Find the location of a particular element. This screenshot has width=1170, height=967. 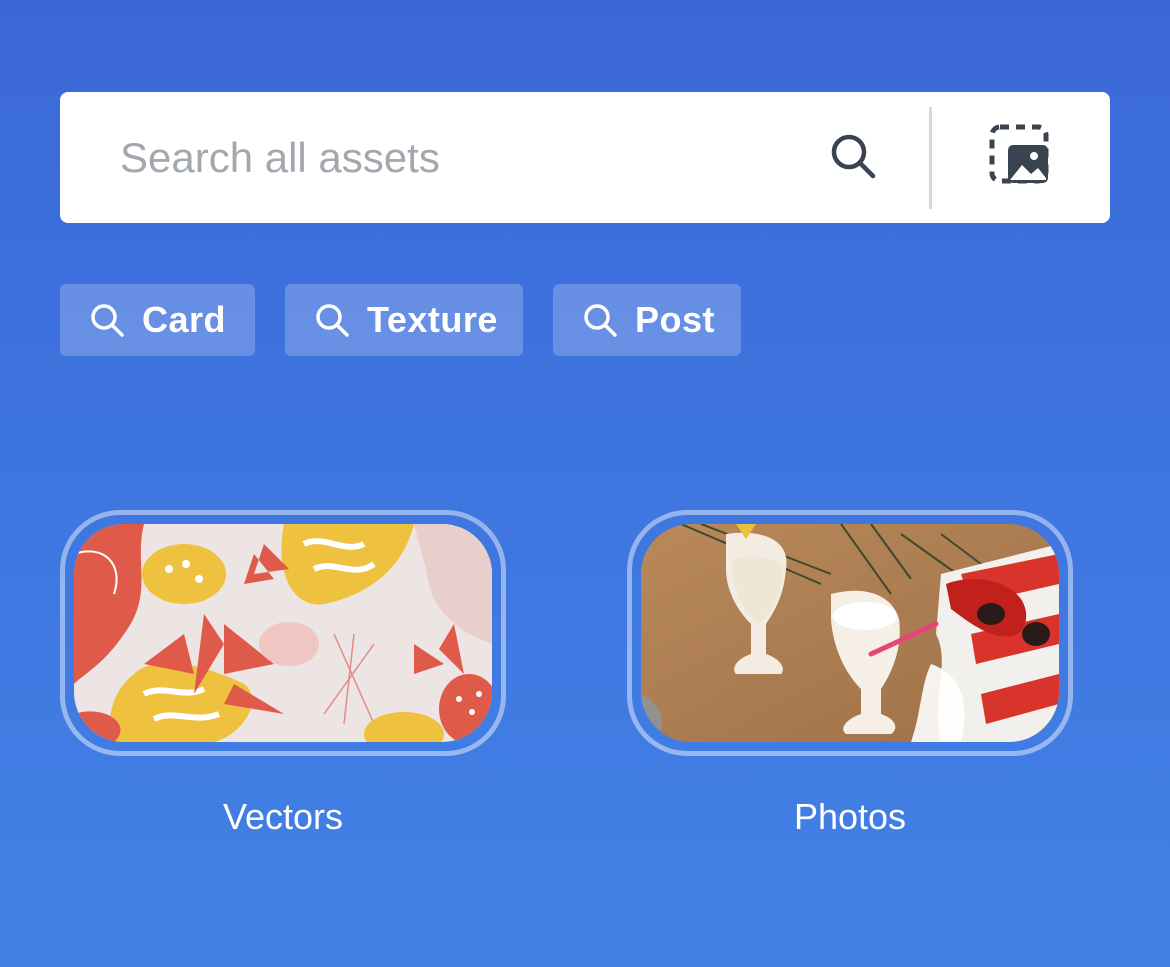

chip-post: Post is located at coordinates (647, 320).